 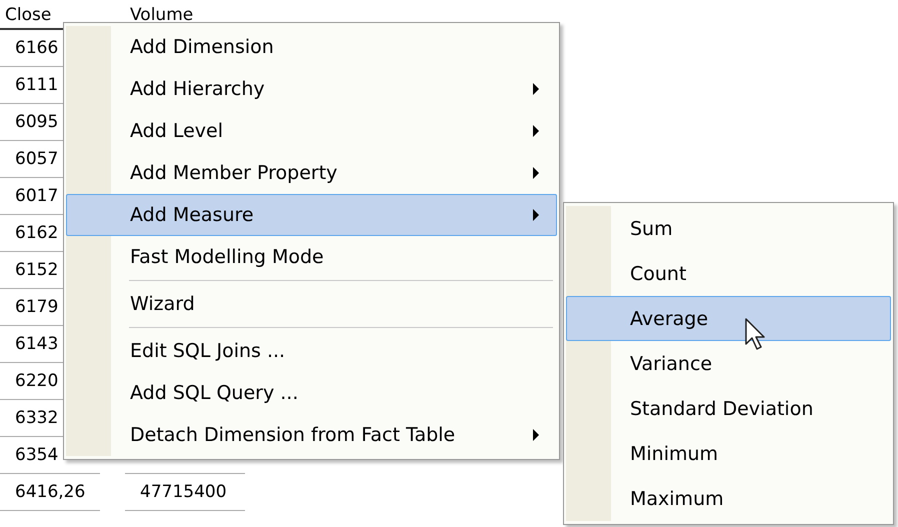 What do you see at coordinates (756, 335) in the screenshot?
I see `cursor-icon` at bounding box center [756, 335].